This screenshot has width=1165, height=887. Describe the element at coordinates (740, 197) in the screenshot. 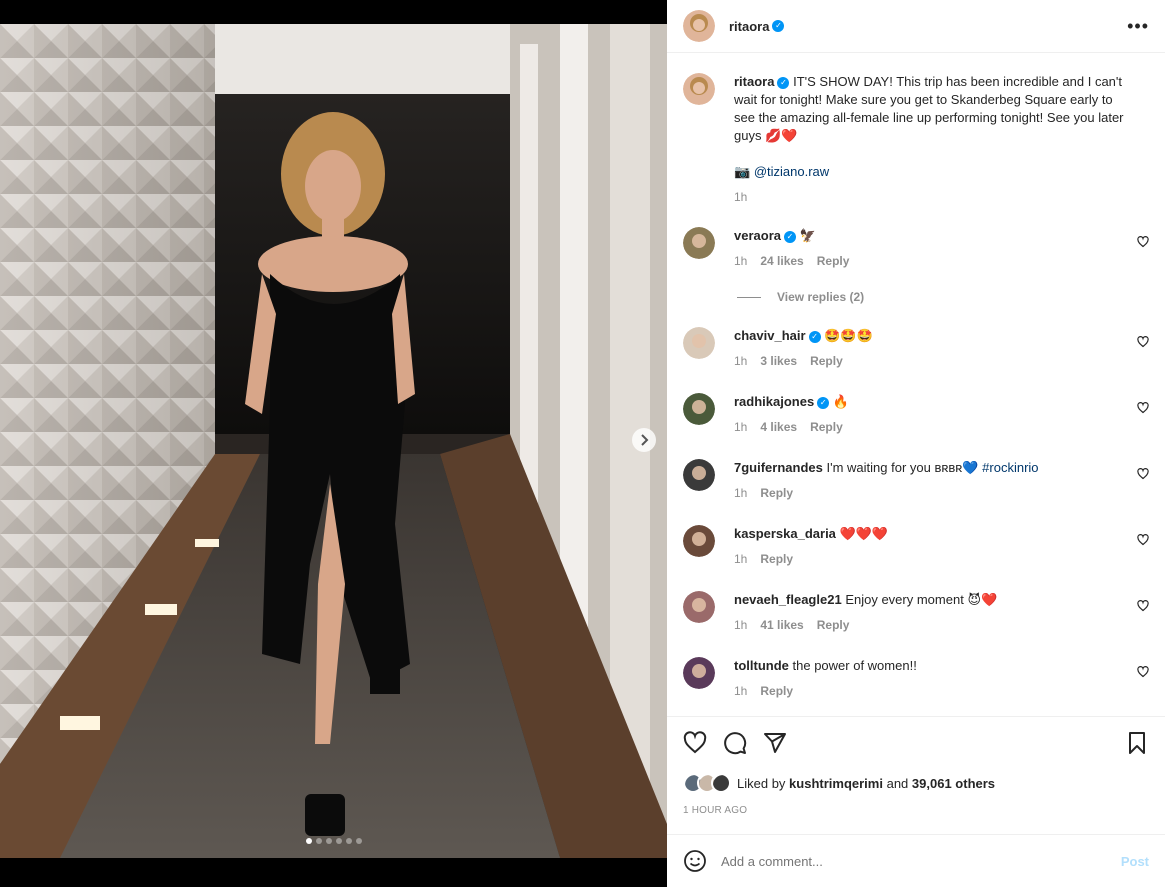

I see `caption-time: 1h` at that location.